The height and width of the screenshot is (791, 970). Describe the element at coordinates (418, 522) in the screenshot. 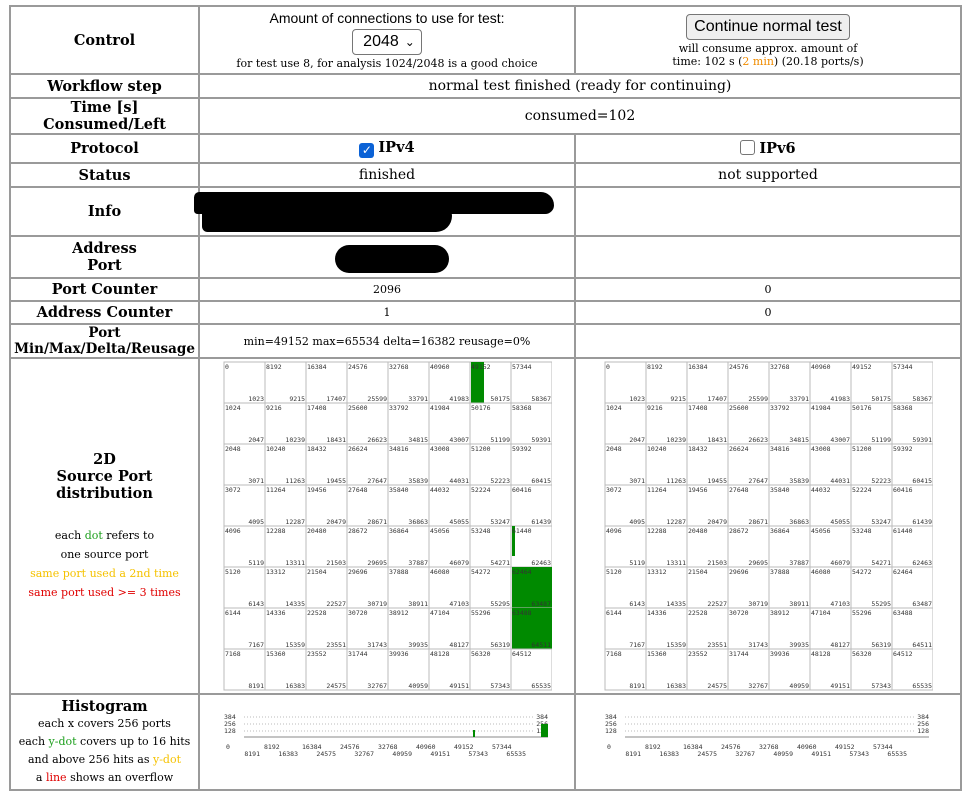

I see `cell-end-label: 36863` at that location.